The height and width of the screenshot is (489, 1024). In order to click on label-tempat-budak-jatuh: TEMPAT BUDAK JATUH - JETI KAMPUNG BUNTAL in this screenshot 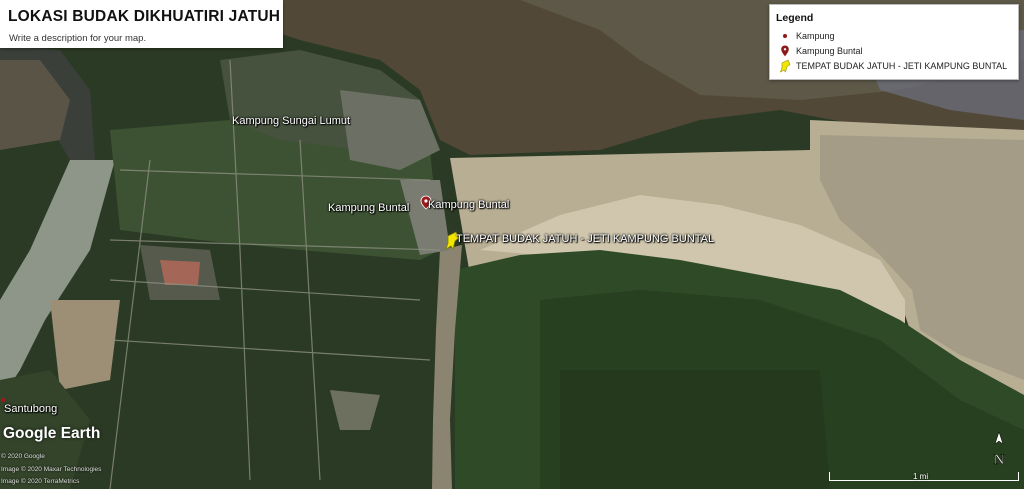, I will do `click(585, 239)`.